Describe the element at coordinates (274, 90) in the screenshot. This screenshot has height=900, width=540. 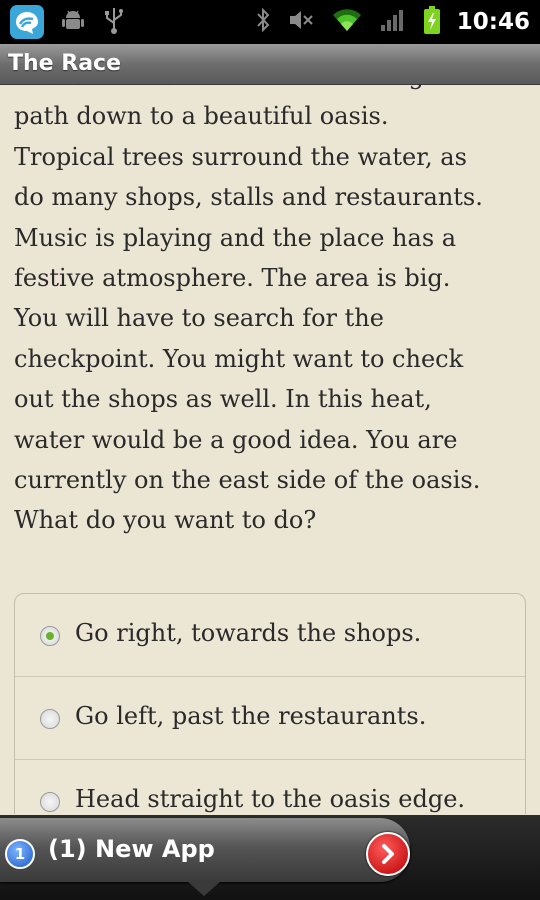
I see `story-line: ahead curves to the left revealing a` at that location.